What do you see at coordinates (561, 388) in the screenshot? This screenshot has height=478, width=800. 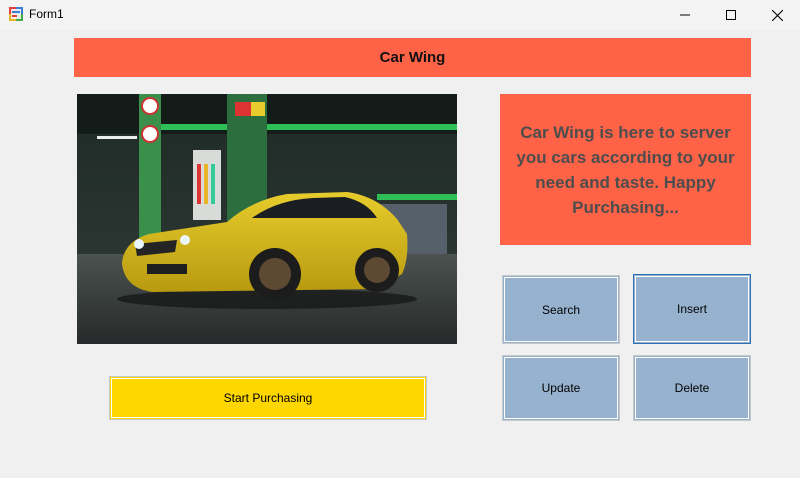 I see `update-button: Update` at bounding box center [561, 388].